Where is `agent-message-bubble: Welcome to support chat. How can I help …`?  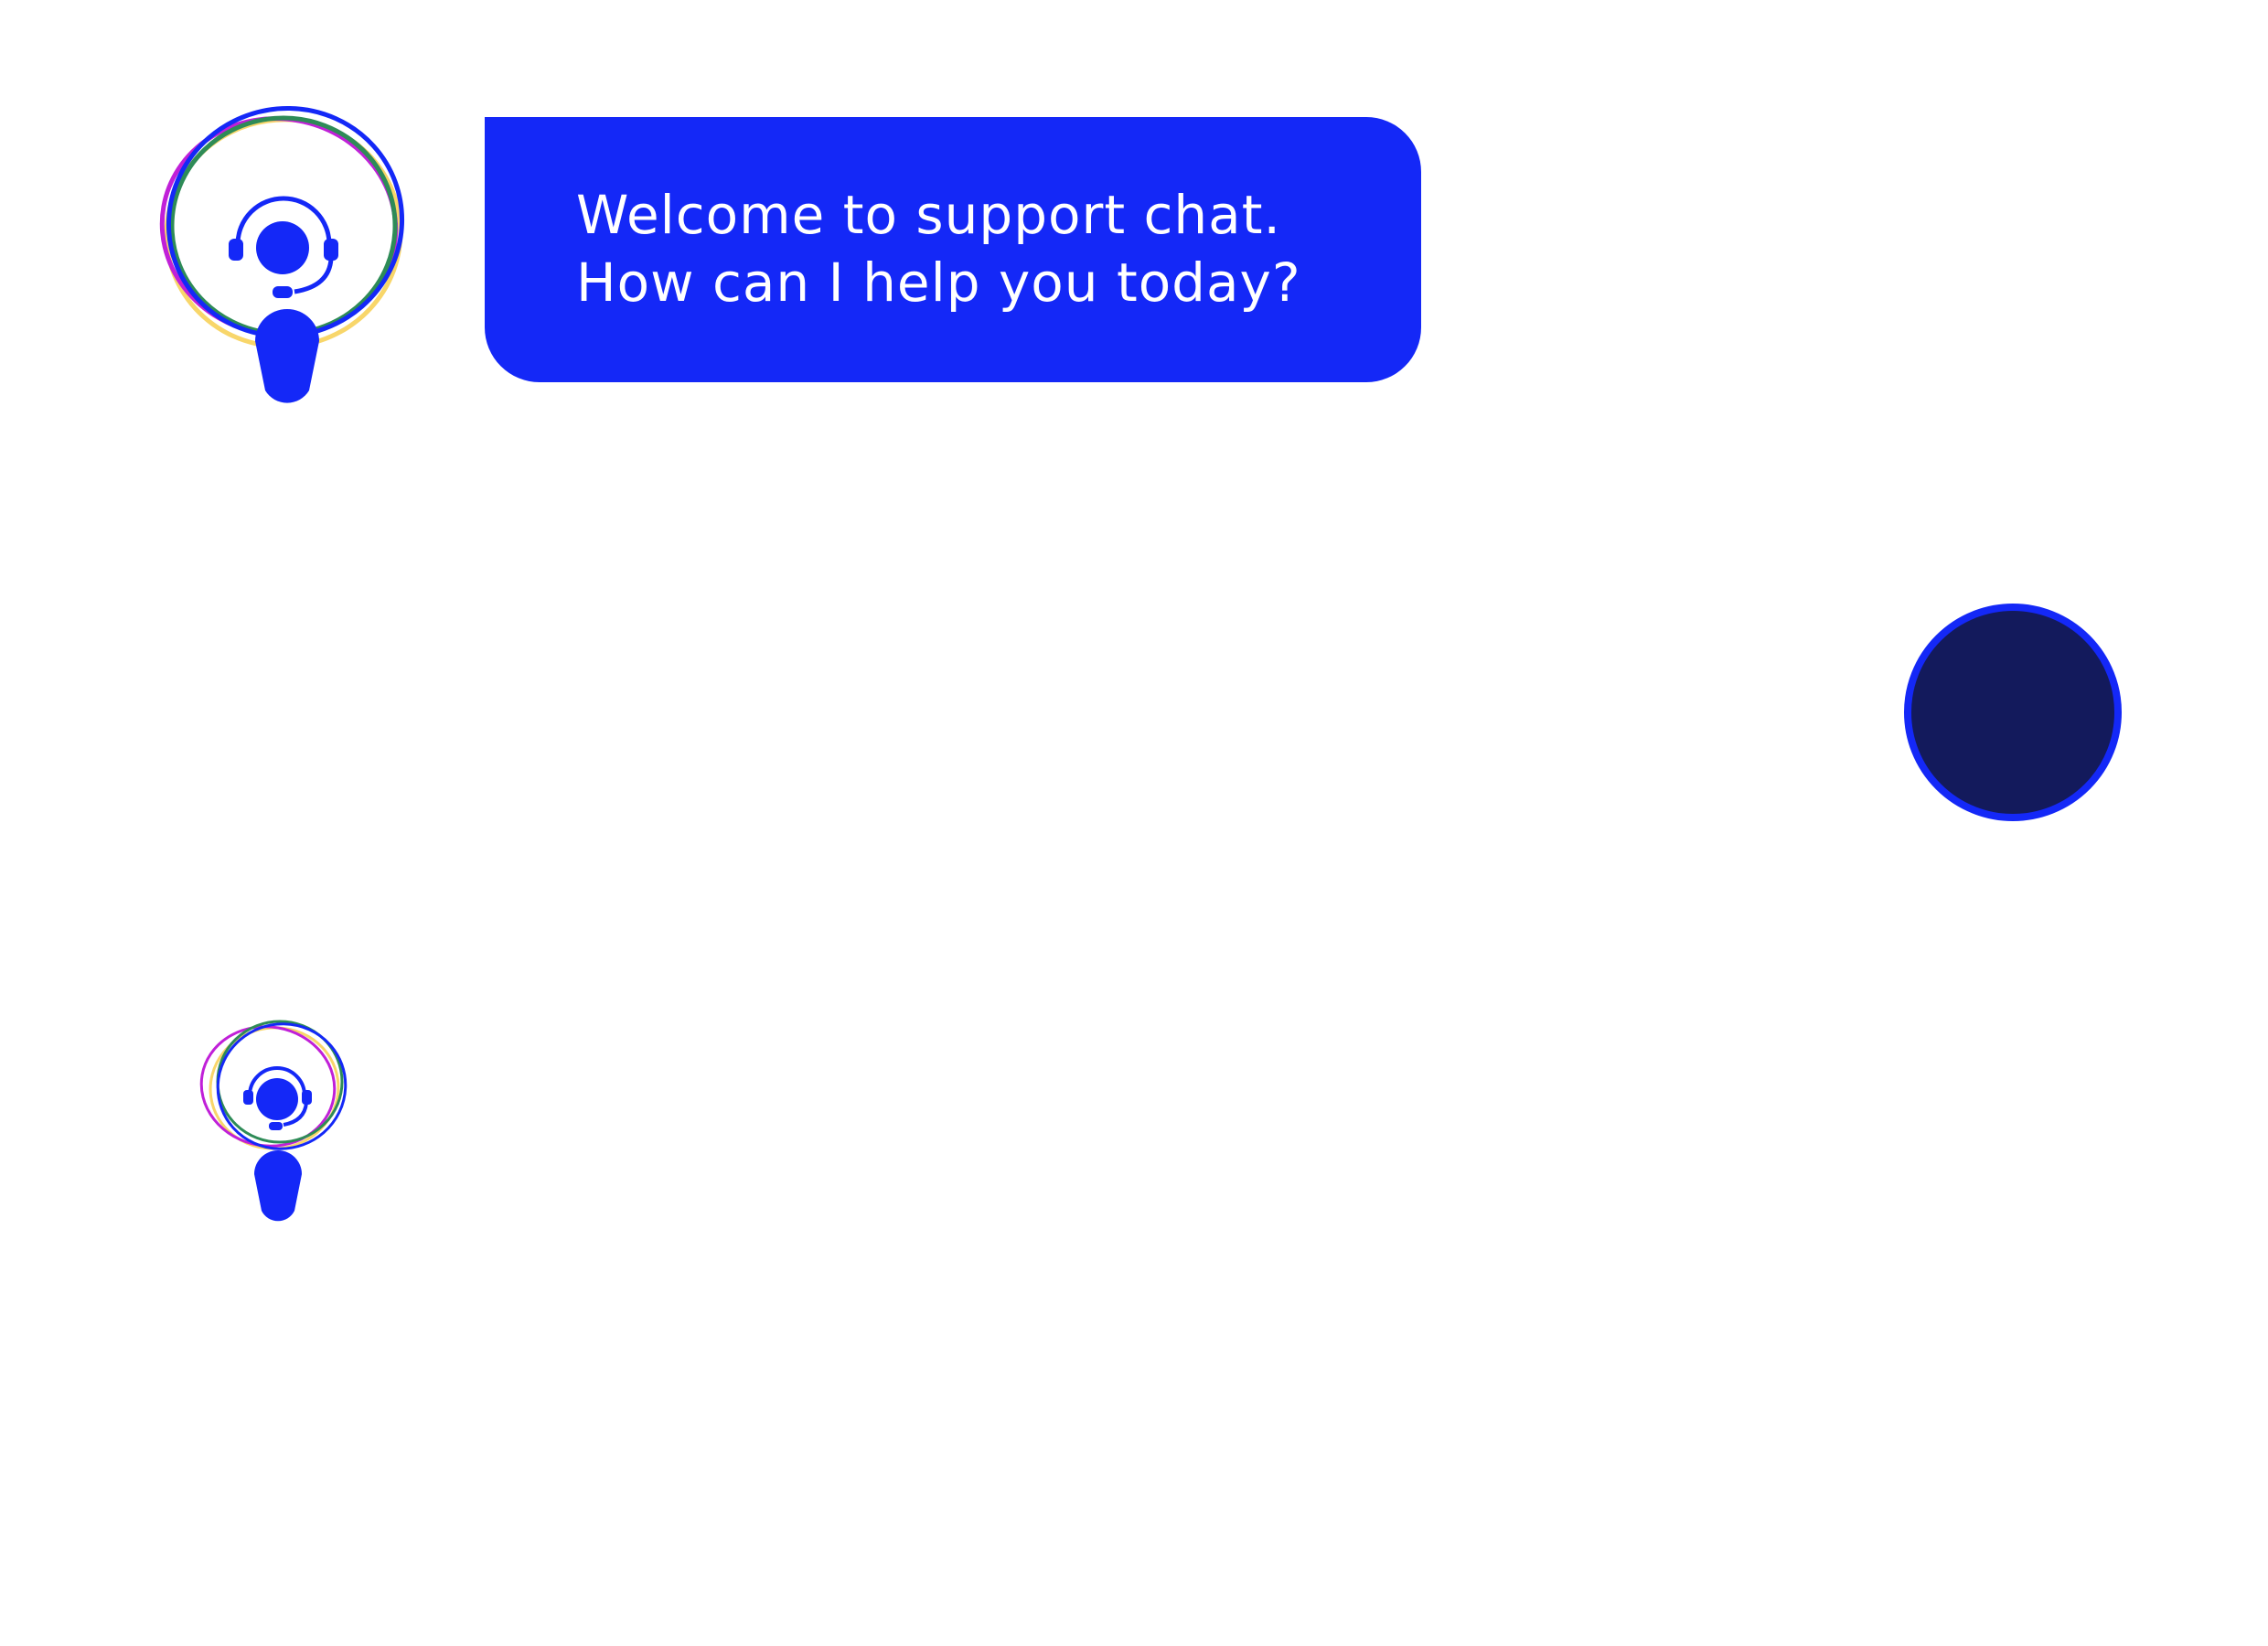
agent-message-bubble: Welcome to support chat. How can I help … is located at coordinates (953, 249).